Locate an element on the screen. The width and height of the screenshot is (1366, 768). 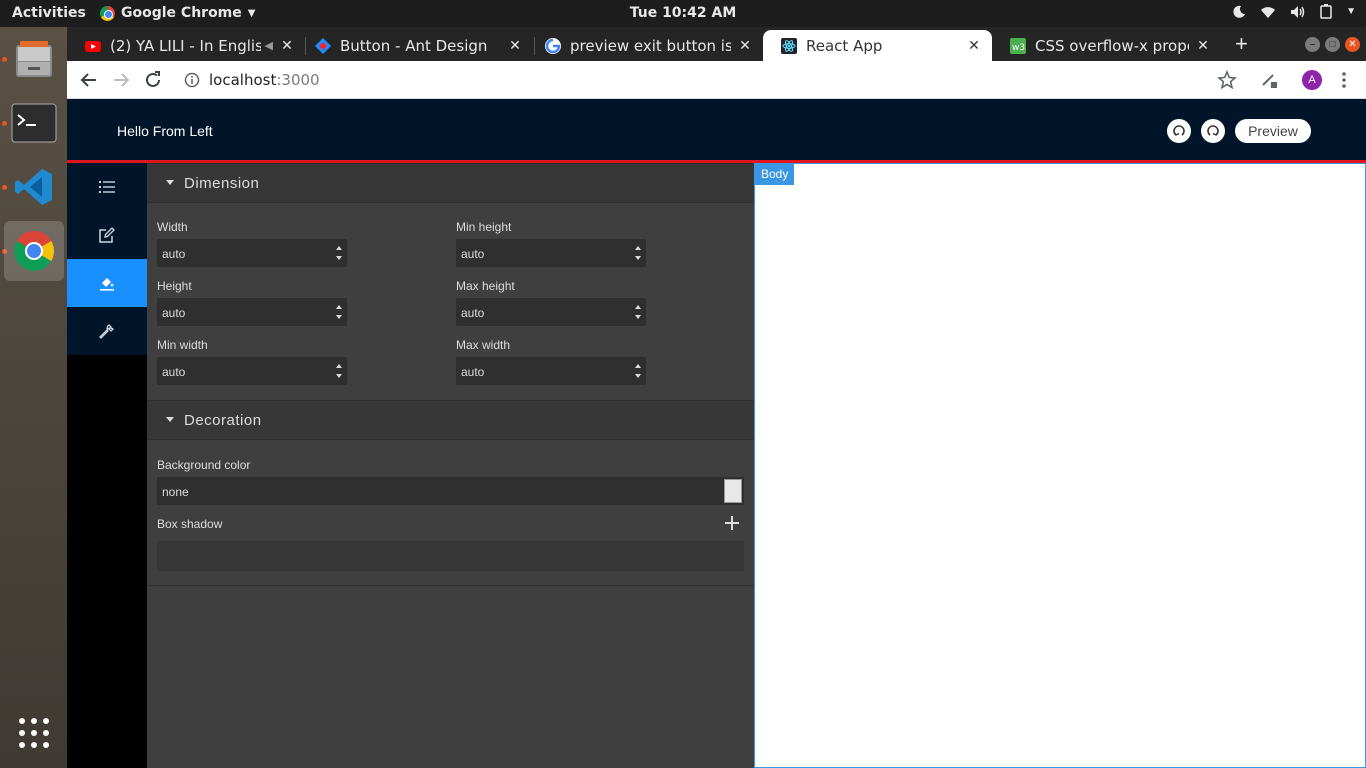
dock-vscode is located at coordinates (34, 187).